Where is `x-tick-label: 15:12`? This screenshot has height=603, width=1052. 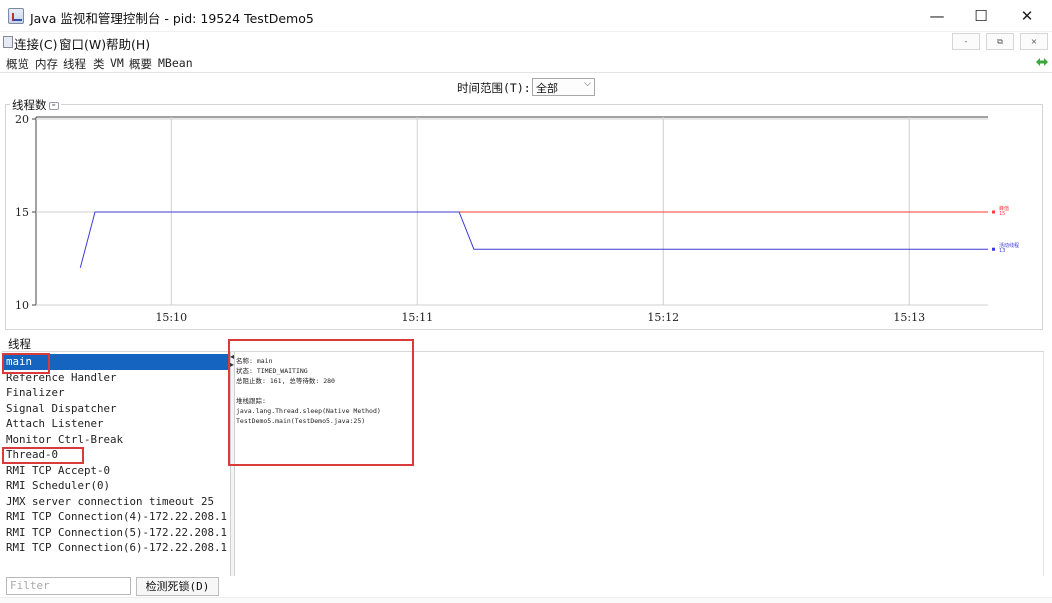 x-tick-label: 15:12 is located at coordinates (663, 317).